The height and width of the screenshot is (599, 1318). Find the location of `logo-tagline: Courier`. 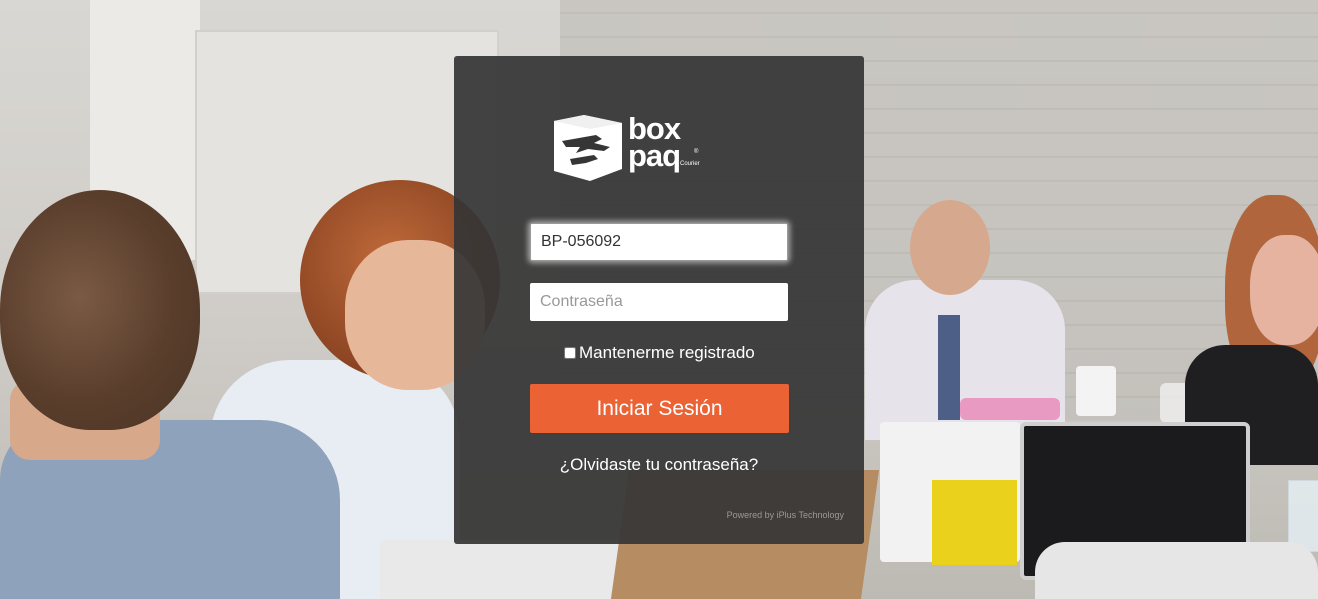

logo-tagline: Courier is located at coordinates (690, 164).